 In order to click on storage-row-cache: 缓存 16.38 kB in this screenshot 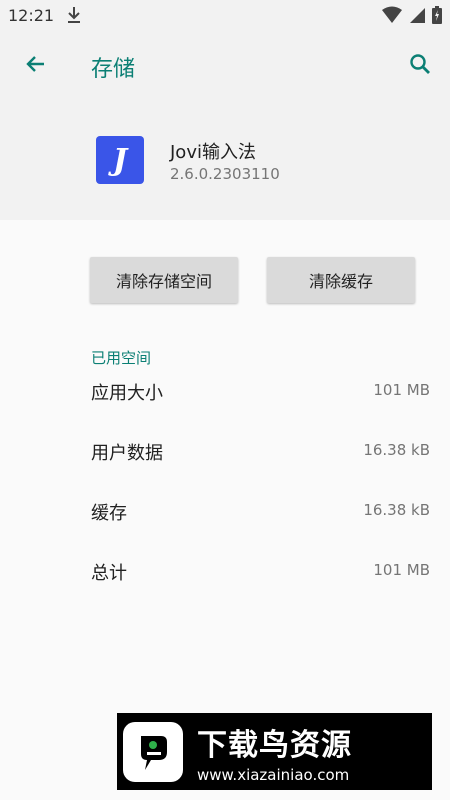, I will do `click(225, 513)`.